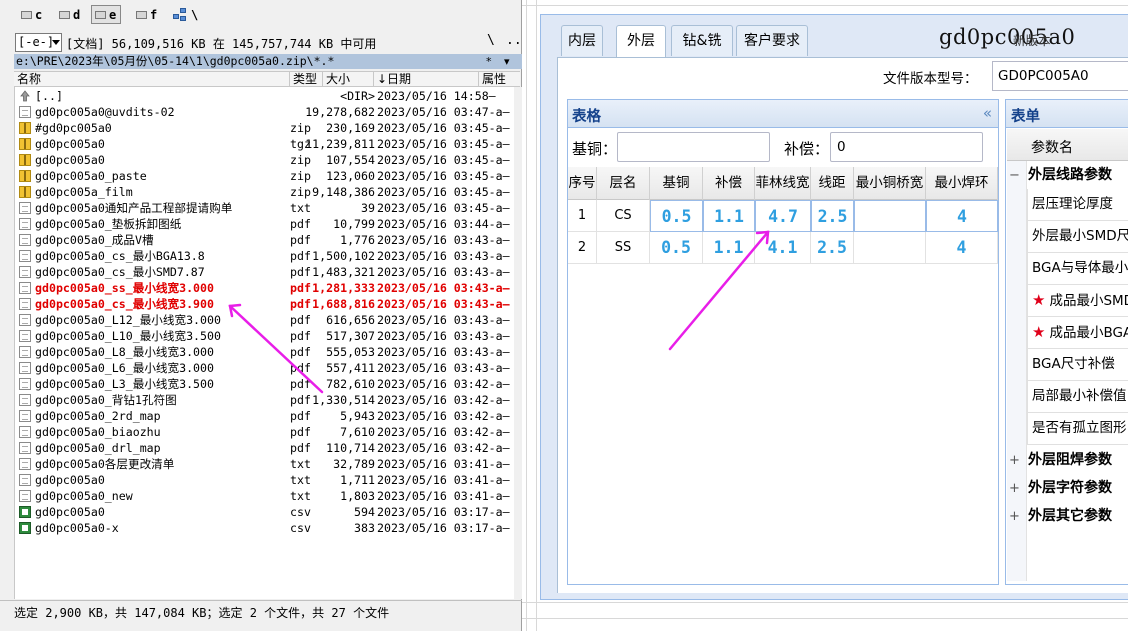 Image resolution: width=1128 pixels, height=631 pixels. What do you see at coordinates (1060, 76) in the screenshot?
I see `version-field: GD0PC005A0` at bounding box center [1060, 76].